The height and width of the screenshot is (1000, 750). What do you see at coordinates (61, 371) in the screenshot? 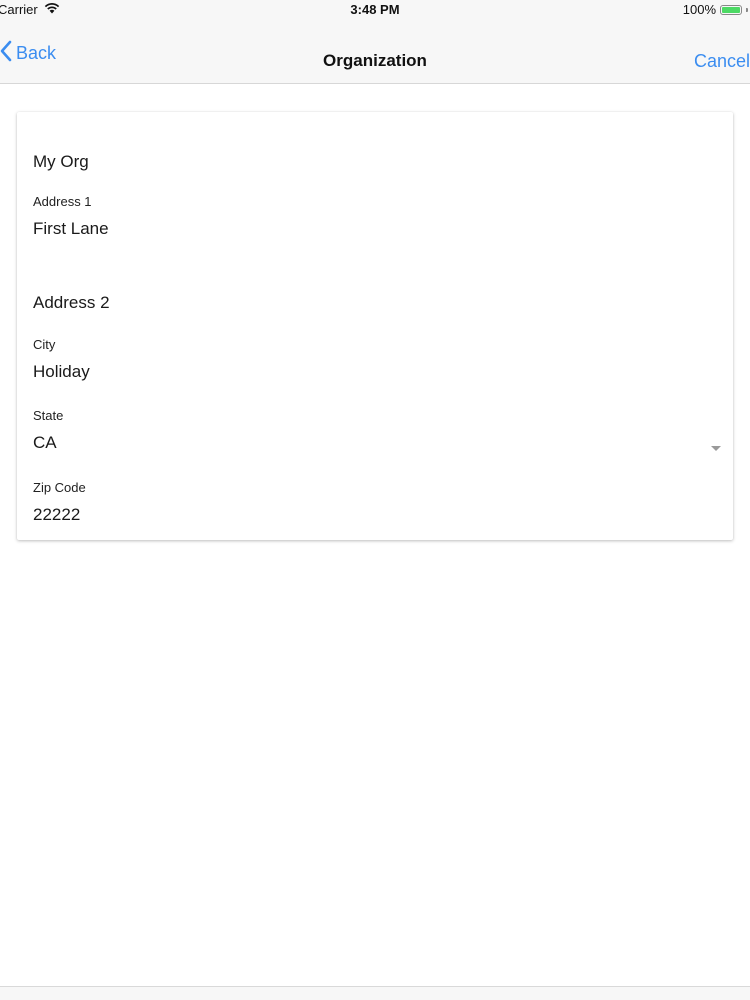
I see `city-value: Holiday` at bounding box center [61, 371].